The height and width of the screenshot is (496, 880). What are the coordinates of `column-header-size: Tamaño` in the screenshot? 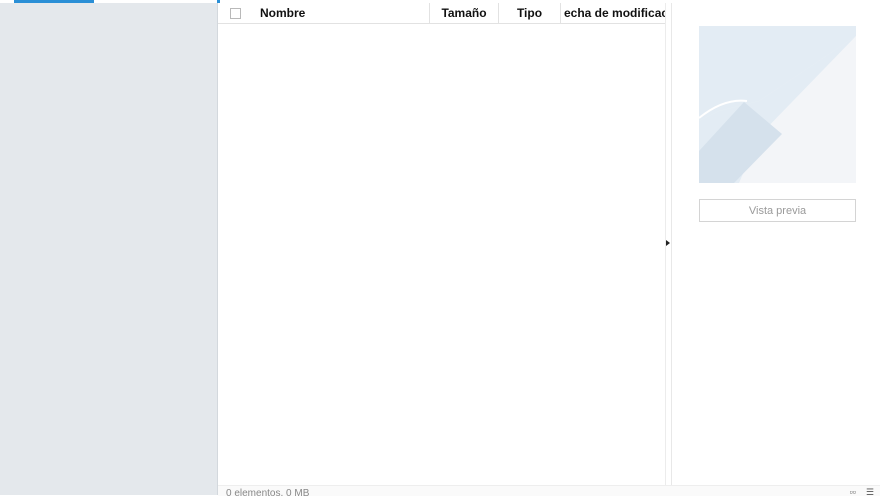 It's located at (464, 13).